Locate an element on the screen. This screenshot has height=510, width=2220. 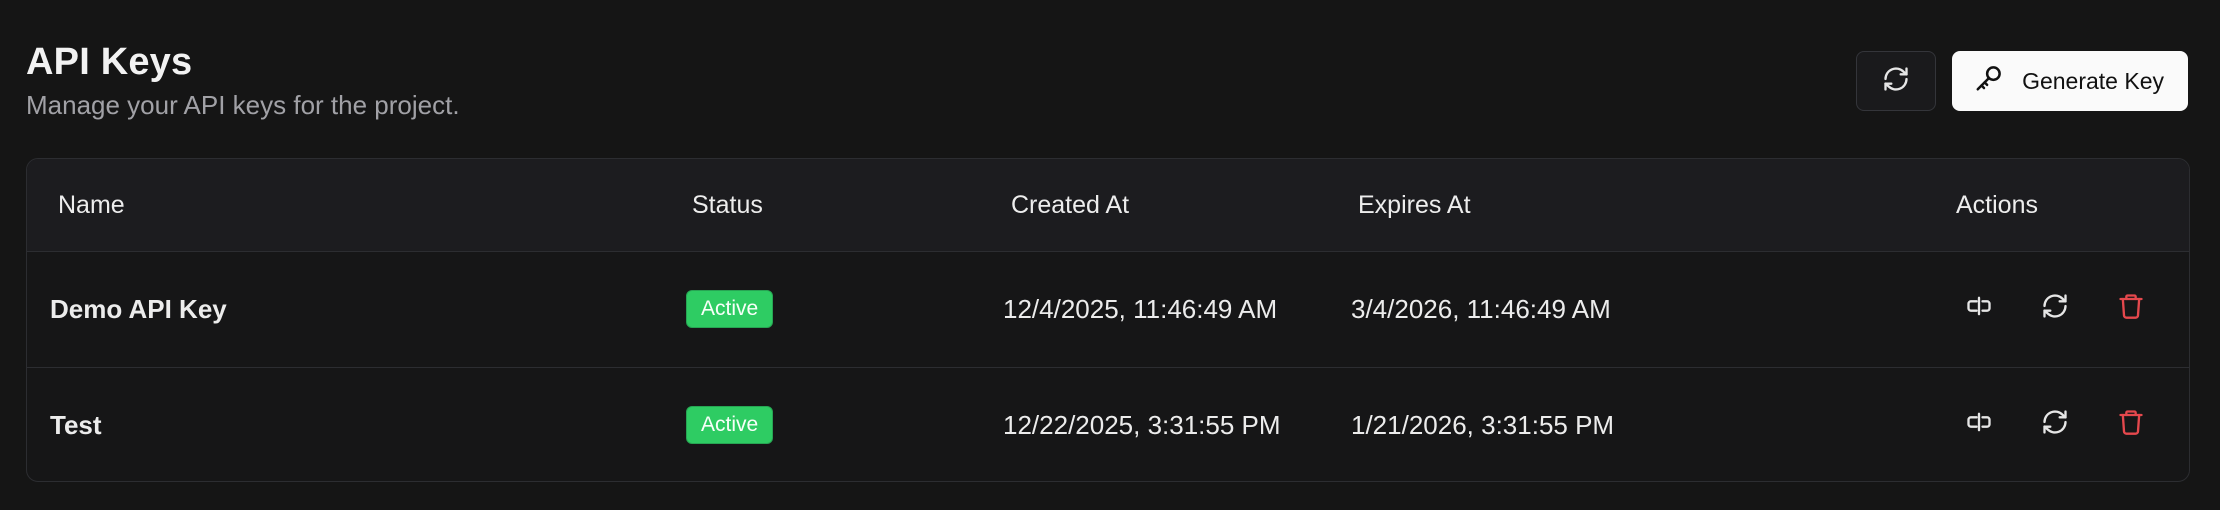
key-name: Test is located at coordinates (76, 425).